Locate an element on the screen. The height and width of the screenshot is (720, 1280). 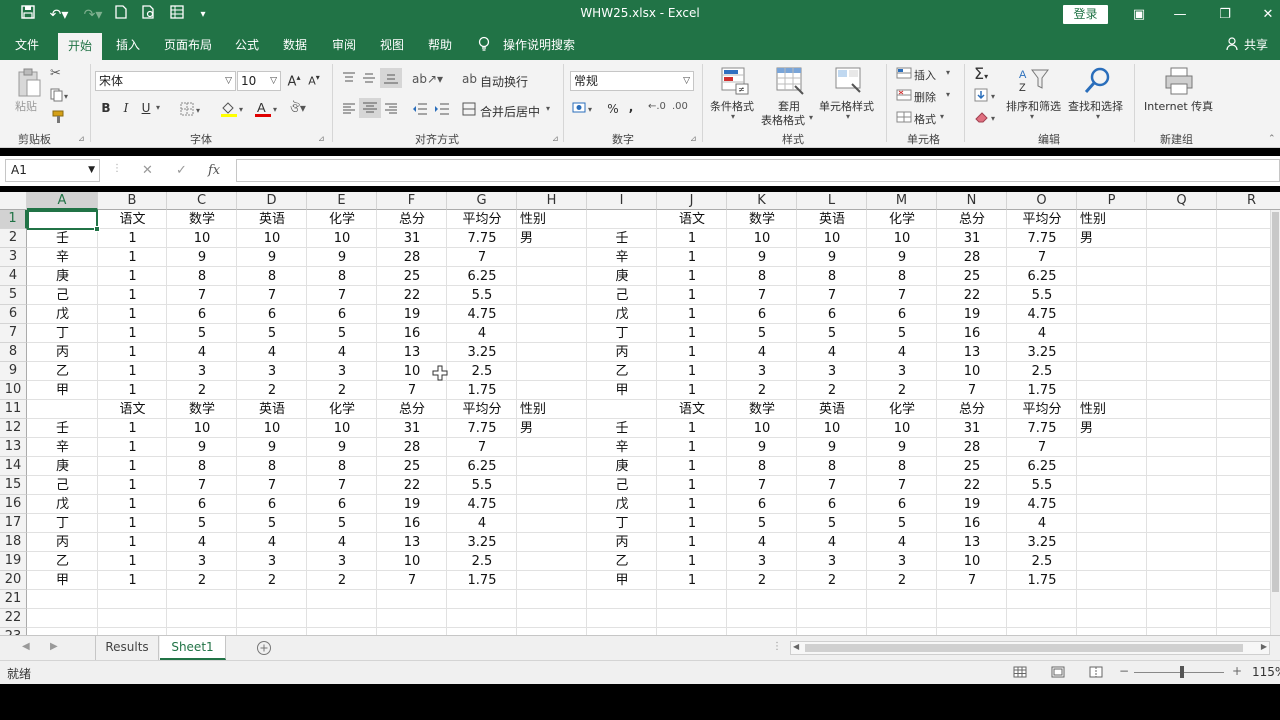
sheet-tab-results: Results is located at coordinates (127, 648).